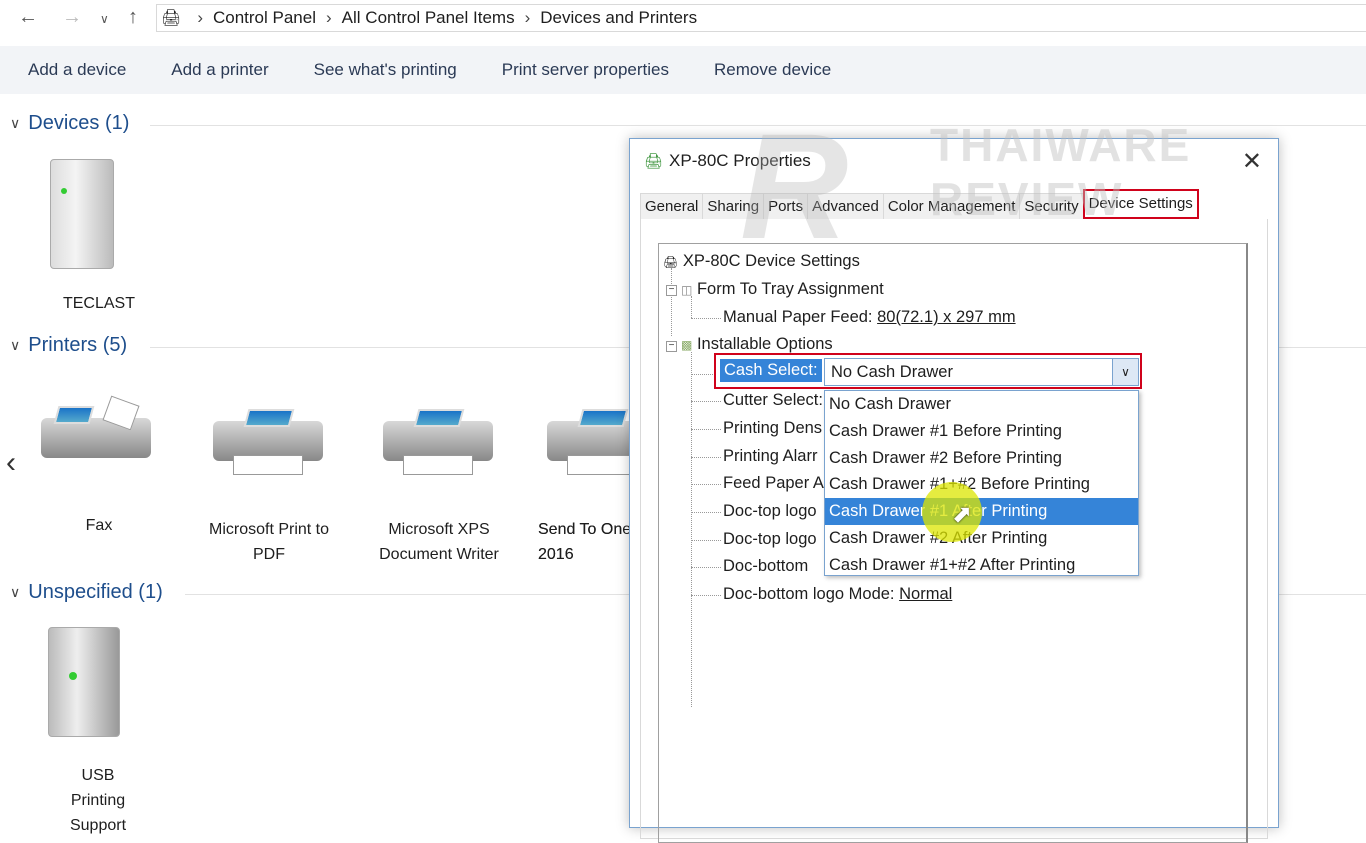 This screenshot has height=843, width=1366. What do you see at coordinates (770, 456) in the screenshot?
I see `tree-node-printing-alarm: Printing Alarr` at bounding box center [770, 456].